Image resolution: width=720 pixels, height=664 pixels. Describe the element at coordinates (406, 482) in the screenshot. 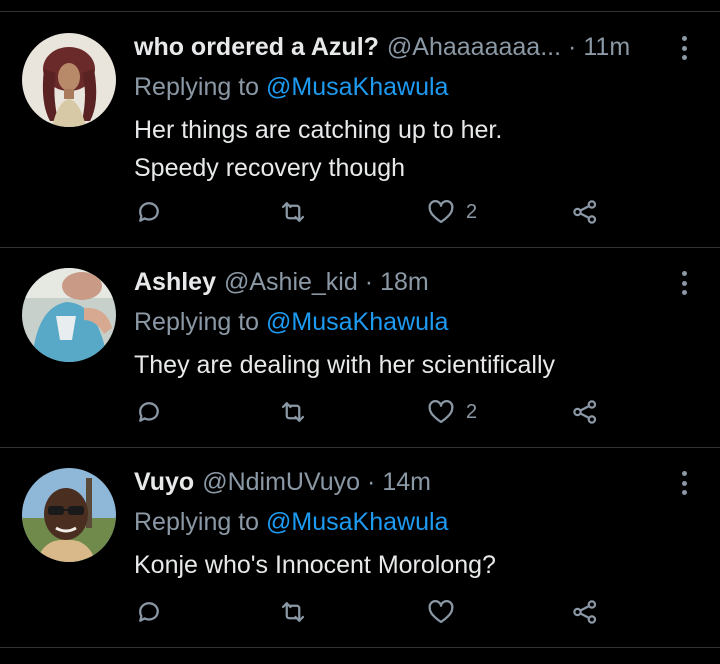

I see `timestamp: 14m` at that location.